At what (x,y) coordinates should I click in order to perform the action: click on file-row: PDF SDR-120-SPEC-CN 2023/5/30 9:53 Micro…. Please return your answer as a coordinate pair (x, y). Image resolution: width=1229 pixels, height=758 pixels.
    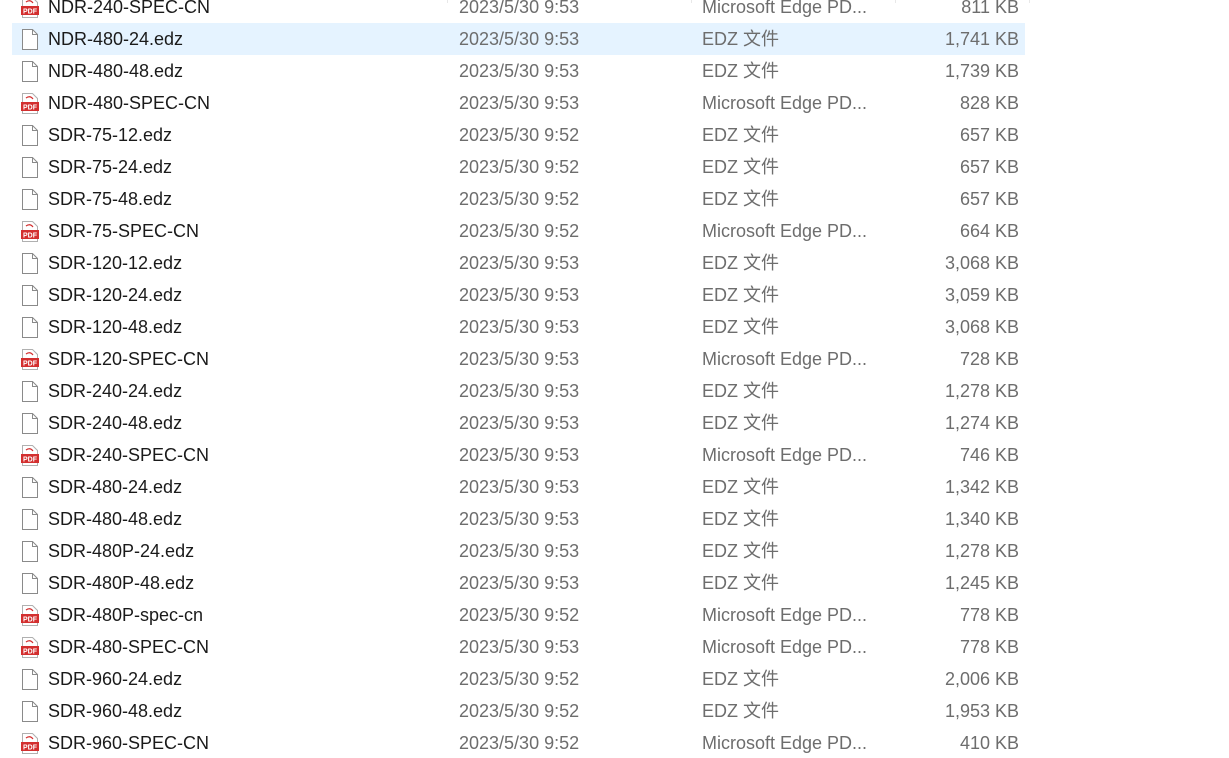
    Looking at the image, I should click on (614, 359).